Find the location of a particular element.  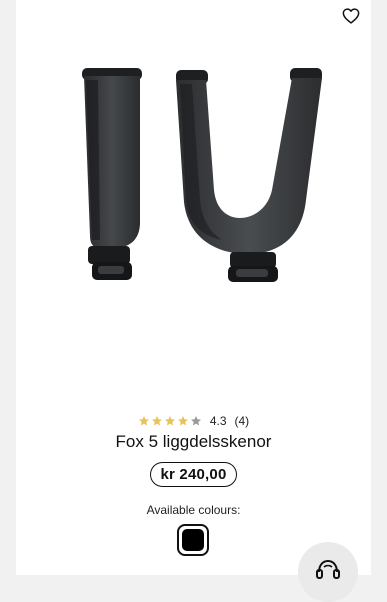

right-rail is located at coordinates (249, 175).